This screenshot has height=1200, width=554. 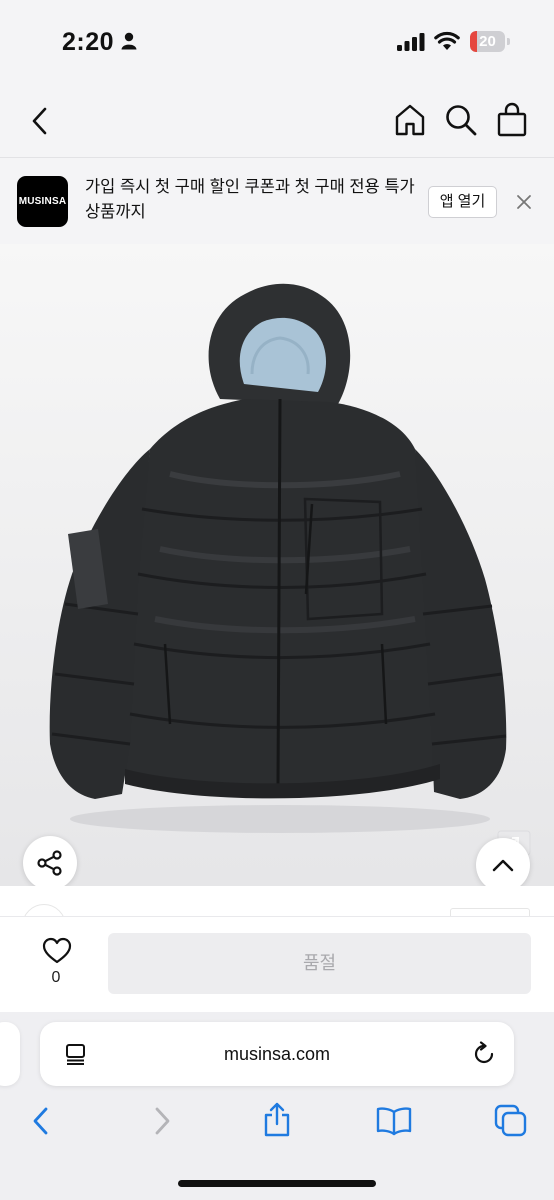 I want to click on battery-icon: 20, so click(x=490, y=41).